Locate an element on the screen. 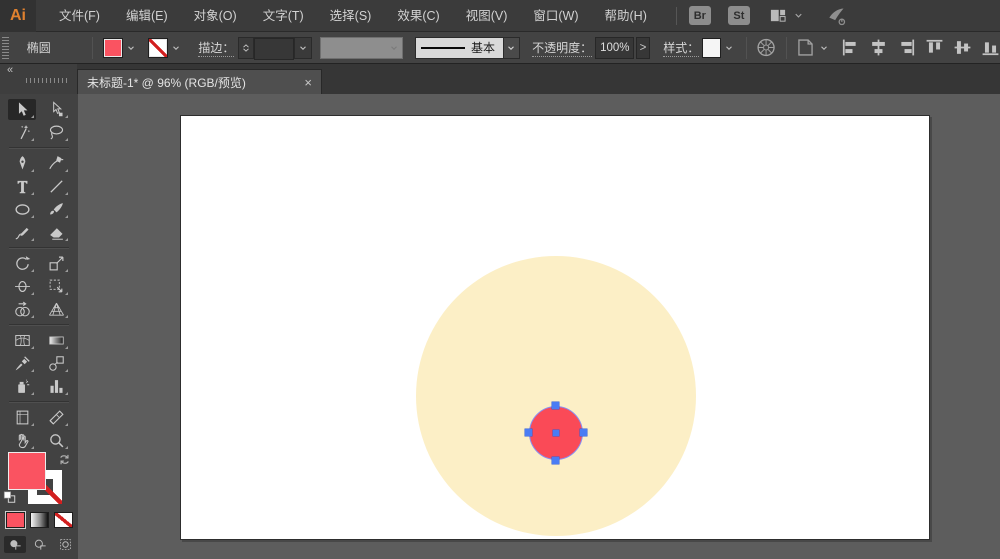 The image size is (1000, 559). workspace-switcher-icon is located at coordinates (778, 15).